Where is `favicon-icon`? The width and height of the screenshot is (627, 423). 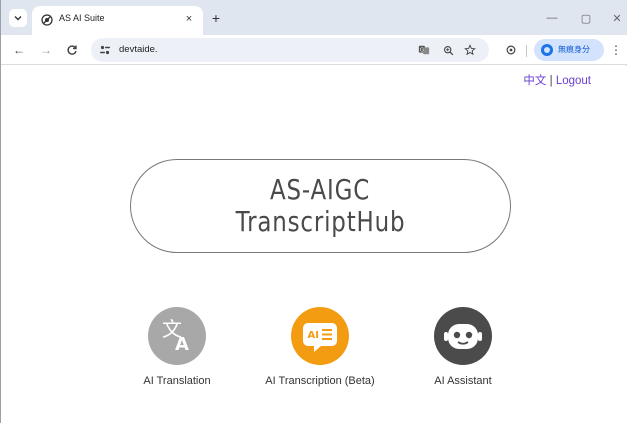 favicon-icon is located at coordinates (47, 20).